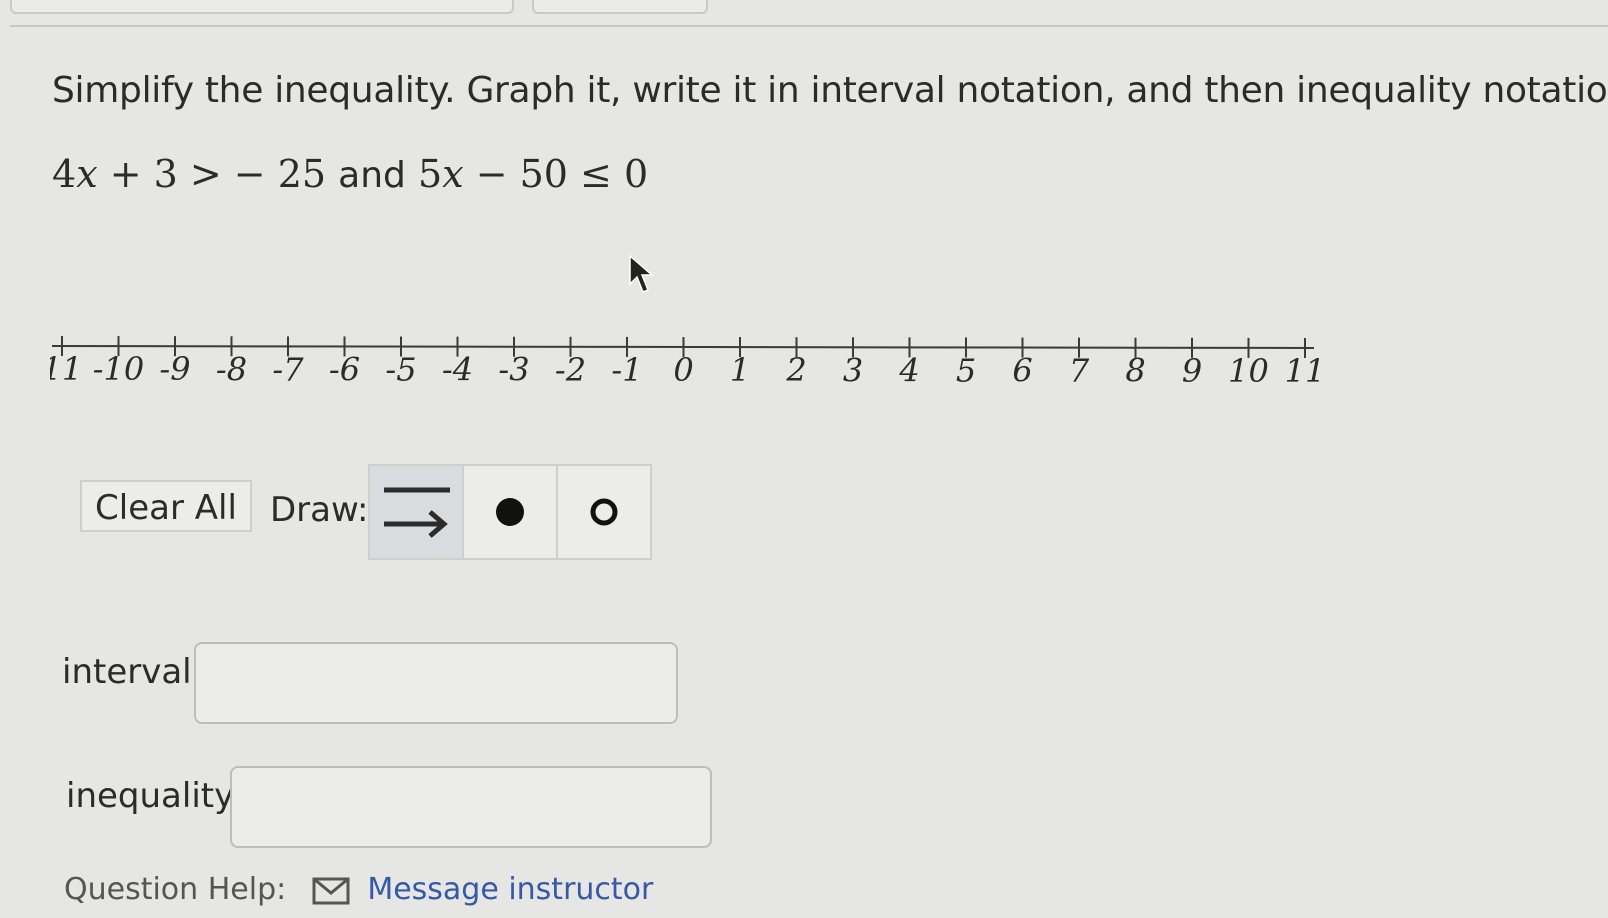 This screenshot has height=918, width=1608. I want to click on ray-tool-button, so click(416, 512).